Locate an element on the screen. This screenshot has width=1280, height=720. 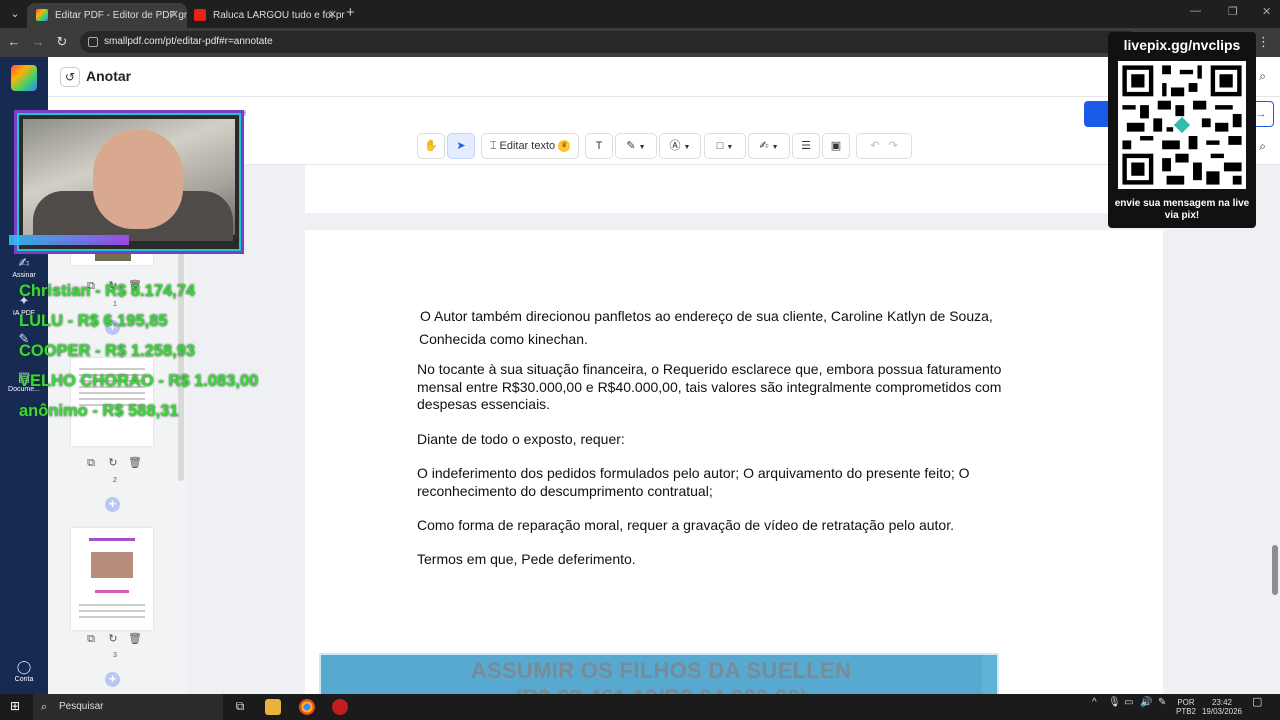
thumbnail-heading is located at coordinates (112, 539).